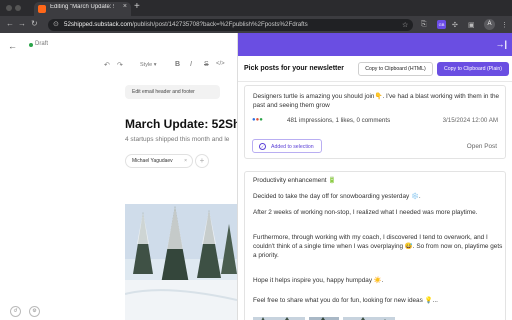 The width and height of the screenshot is (512, 320). Describe the element at coordinates (15, 311) in the screenshot. I see `history-icon: ↺` at that location.